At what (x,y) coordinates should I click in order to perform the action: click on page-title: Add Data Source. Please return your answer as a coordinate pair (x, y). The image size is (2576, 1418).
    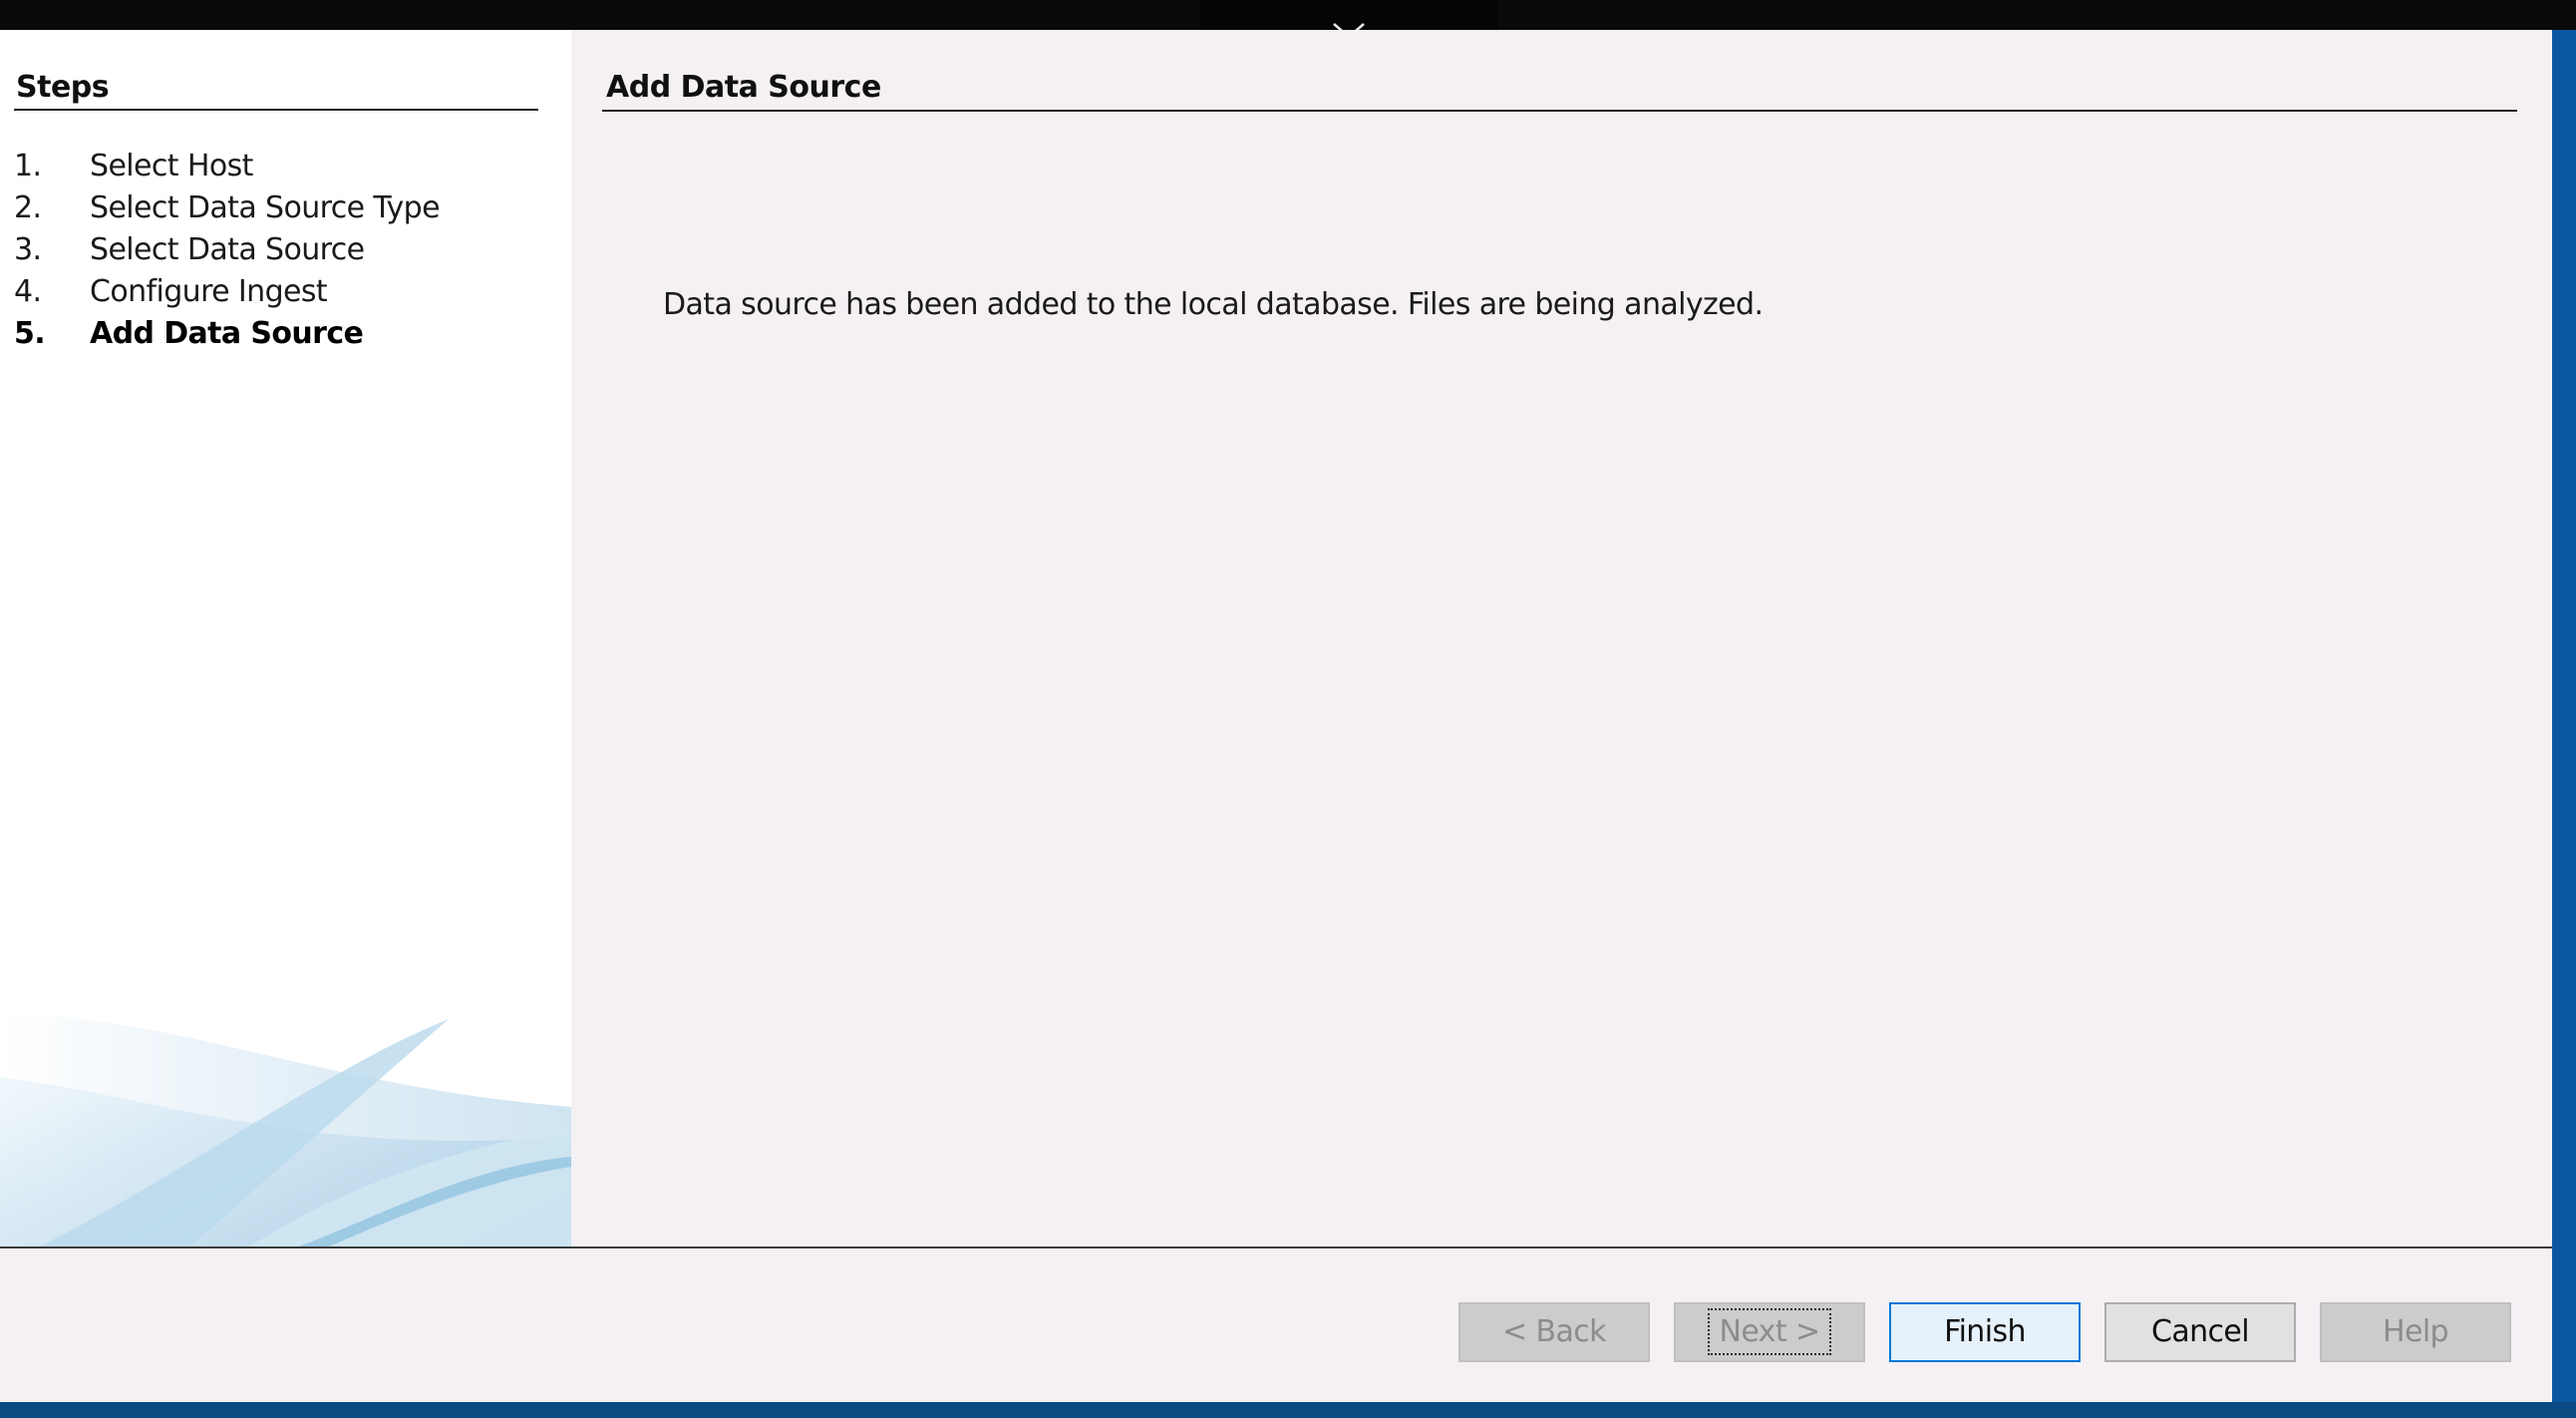
    Looking at the image, I should click on (743, 87).